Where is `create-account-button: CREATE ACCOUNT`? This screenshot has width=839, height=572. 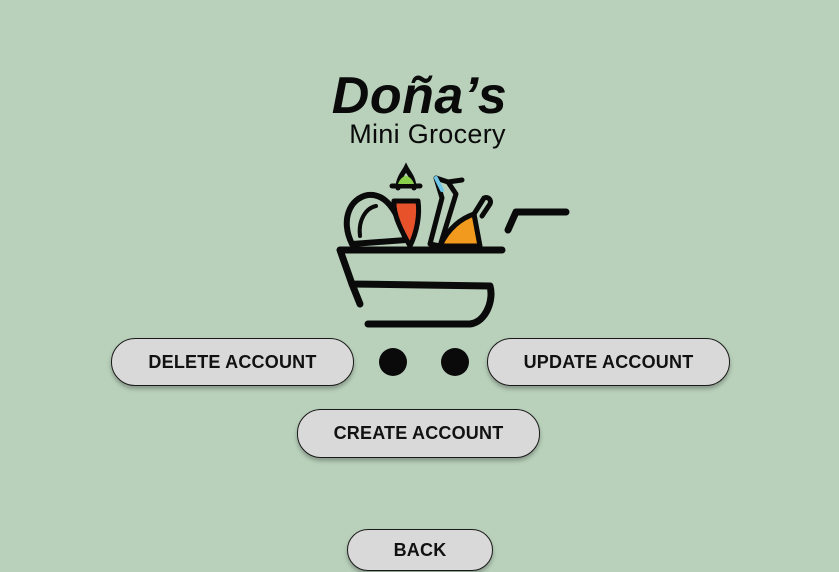 create-account-button: CREATE ACCOUNT is located at coordinates (418, 433).